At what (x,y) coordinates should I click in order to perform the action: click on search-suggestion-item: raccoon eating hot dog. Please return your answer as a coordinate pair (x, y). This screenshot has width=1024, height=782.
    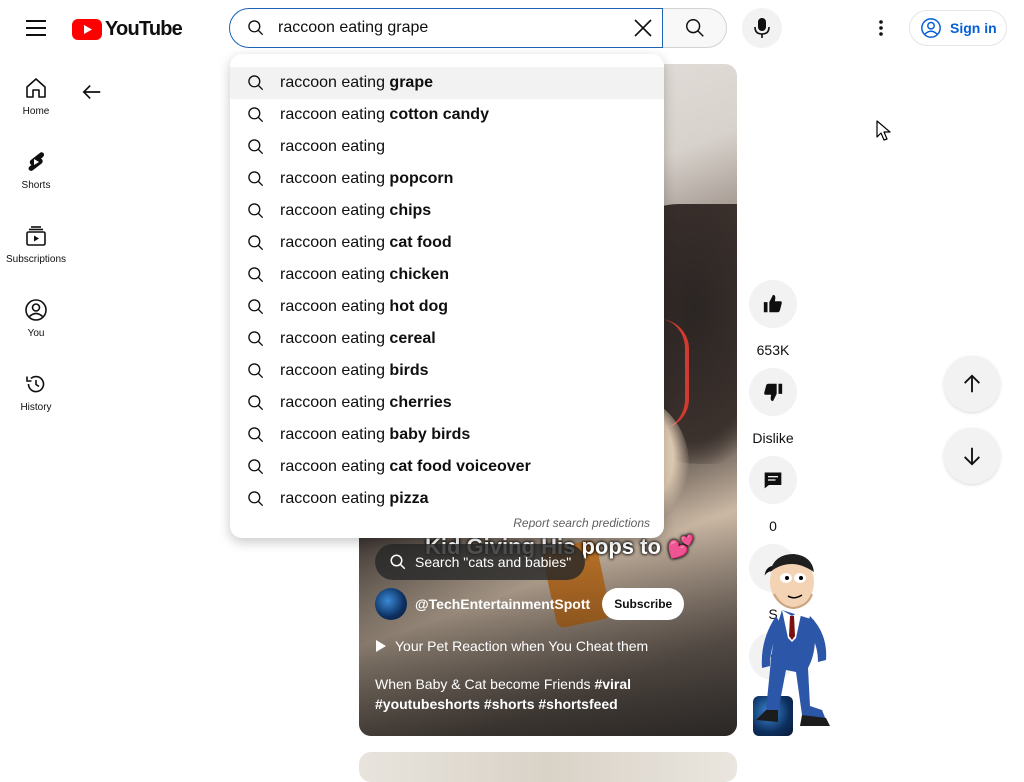
    Looking at the image, I should click on (447, 307).